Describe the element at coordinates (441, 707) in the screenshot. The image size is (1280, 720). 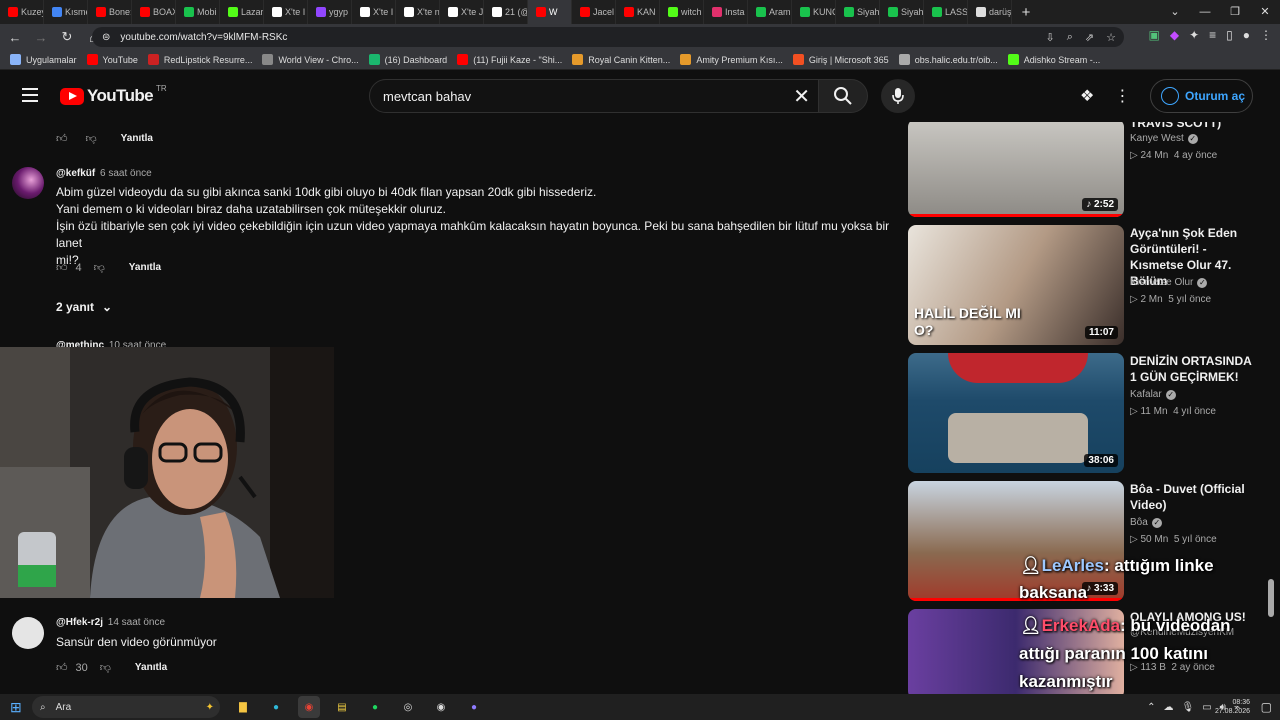
I see `app-icon: ◉` at that location.